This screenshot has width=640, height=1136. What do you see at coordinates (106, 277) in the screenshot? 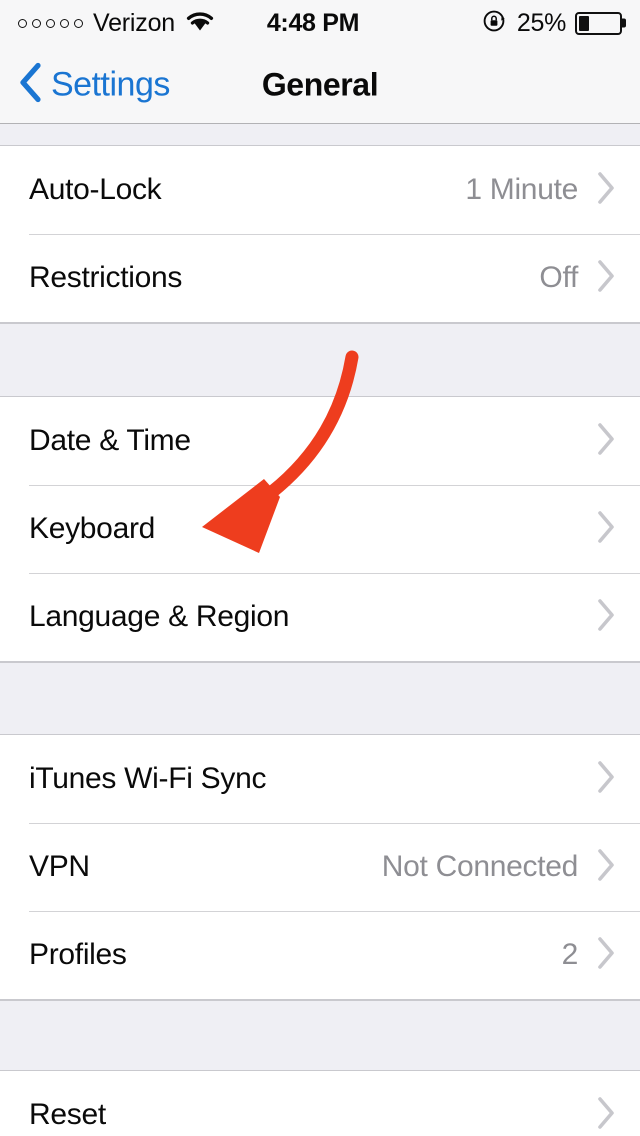
I see `row-label: Restrictions` at bounding box center [106, 277].